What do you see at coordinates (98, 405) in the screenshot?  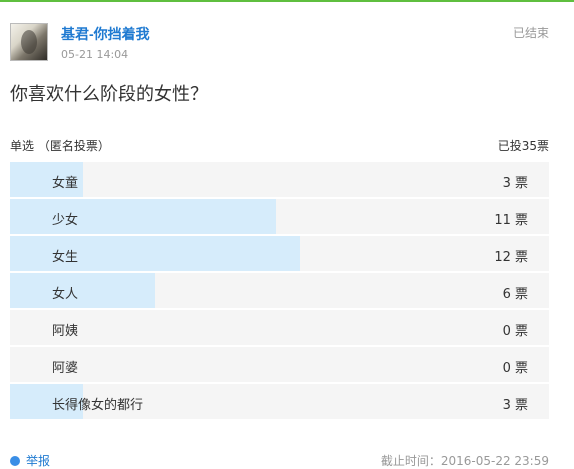 I see `option-label: 长得像女的都行` at bounding box center [98, 405].